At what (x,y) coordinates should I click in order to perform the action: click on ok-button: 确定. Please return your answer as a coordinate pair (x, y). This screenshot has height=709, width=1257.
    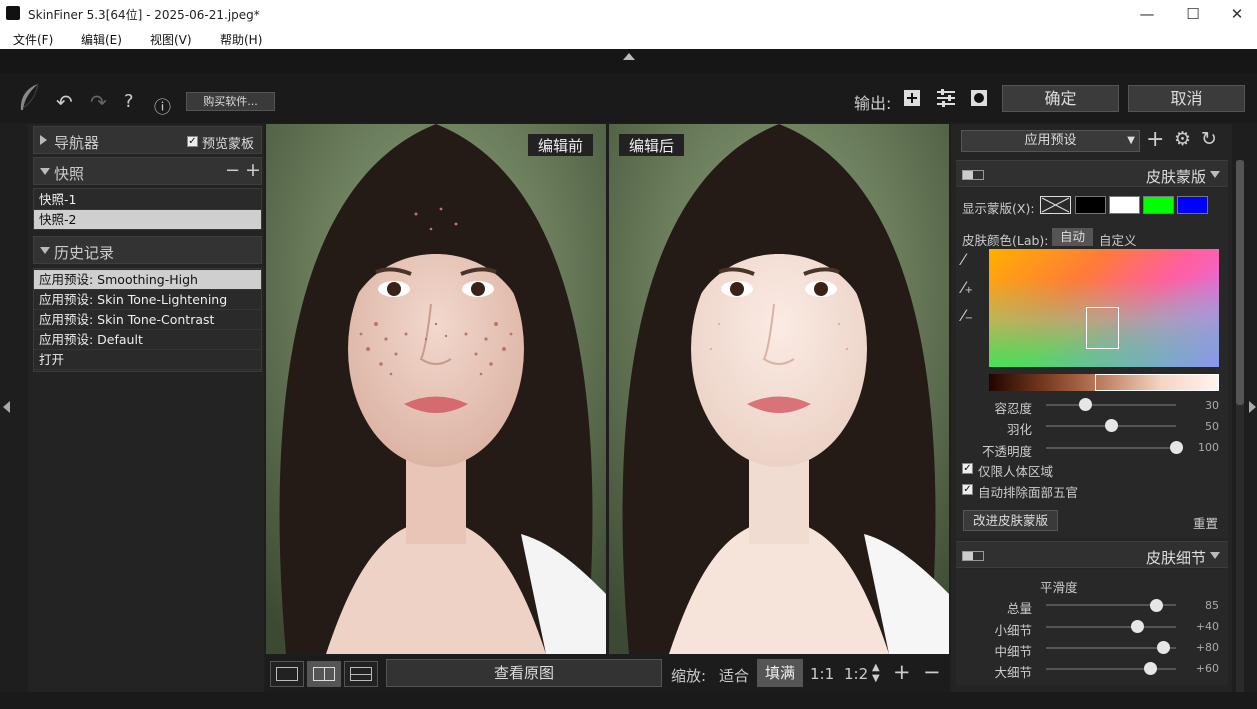
    Looking at the image, I should click on (1060, 98).